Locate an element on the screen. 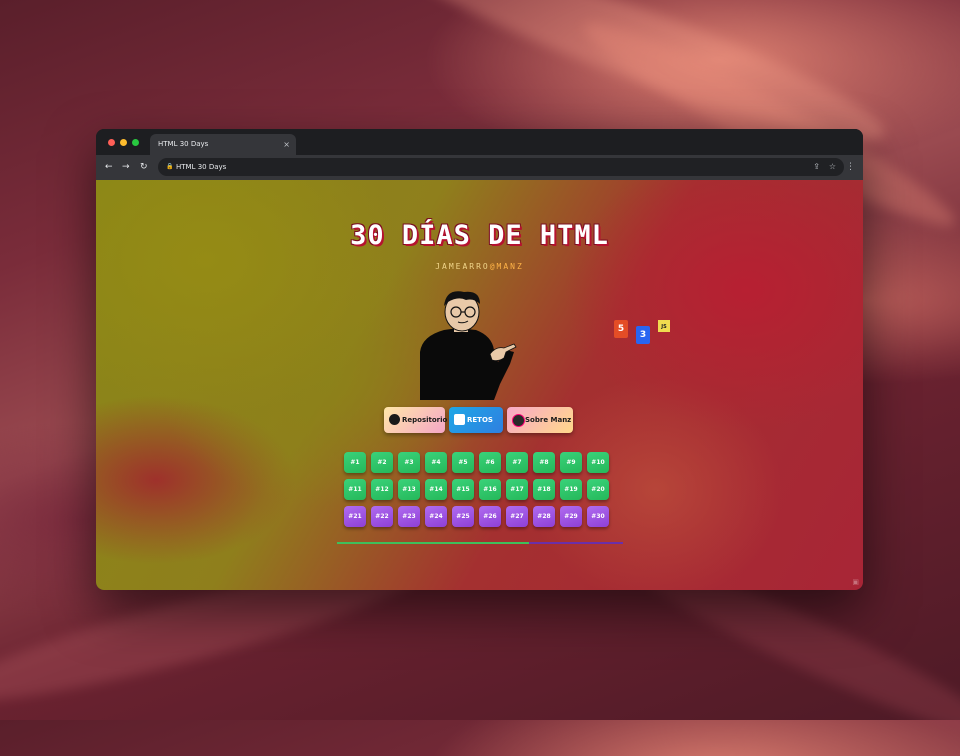 The height and width of the screenshot is (756, 960). developer-illustration: 5 3 JS is located at coordinates (544, 347).